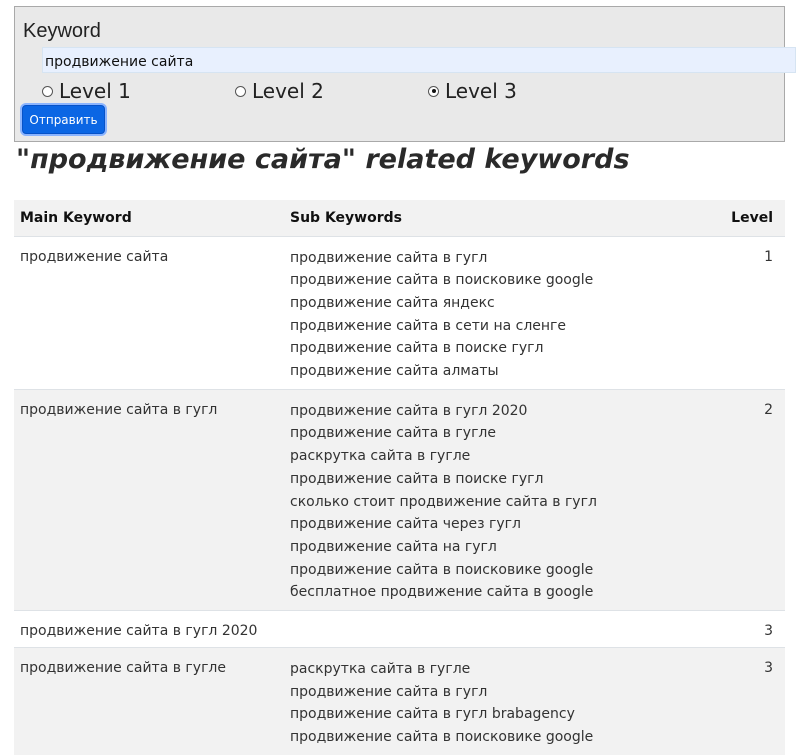  I want to click on sub-keyword-item: продвижение сайта в гугл brabagency, so click(432, 714).